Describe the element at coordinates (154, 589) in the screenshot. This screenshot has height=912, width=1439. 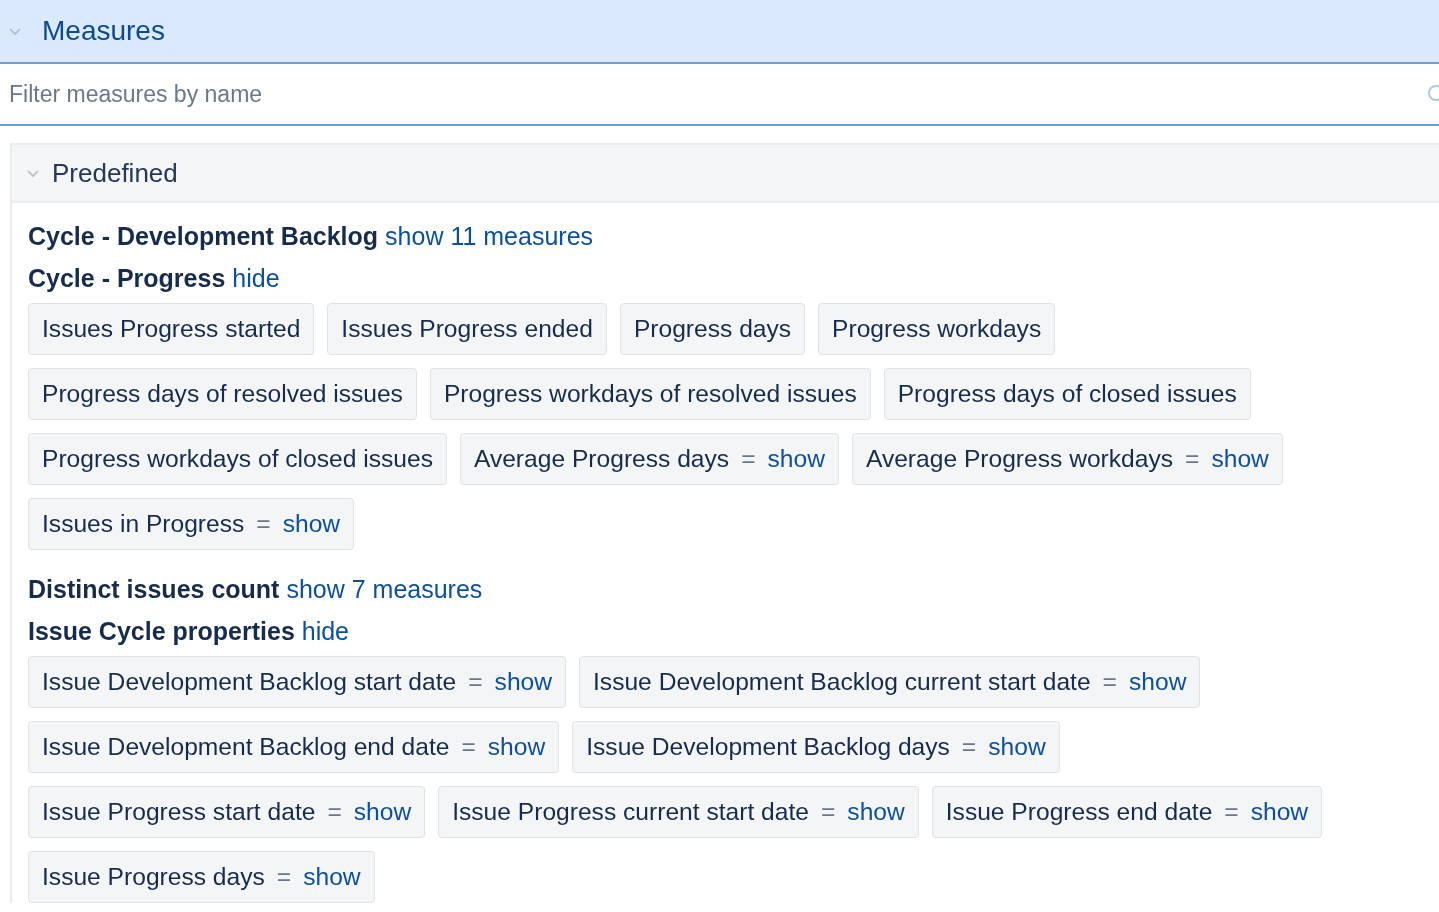
I see `group-title: Distinct issues count` at that location.